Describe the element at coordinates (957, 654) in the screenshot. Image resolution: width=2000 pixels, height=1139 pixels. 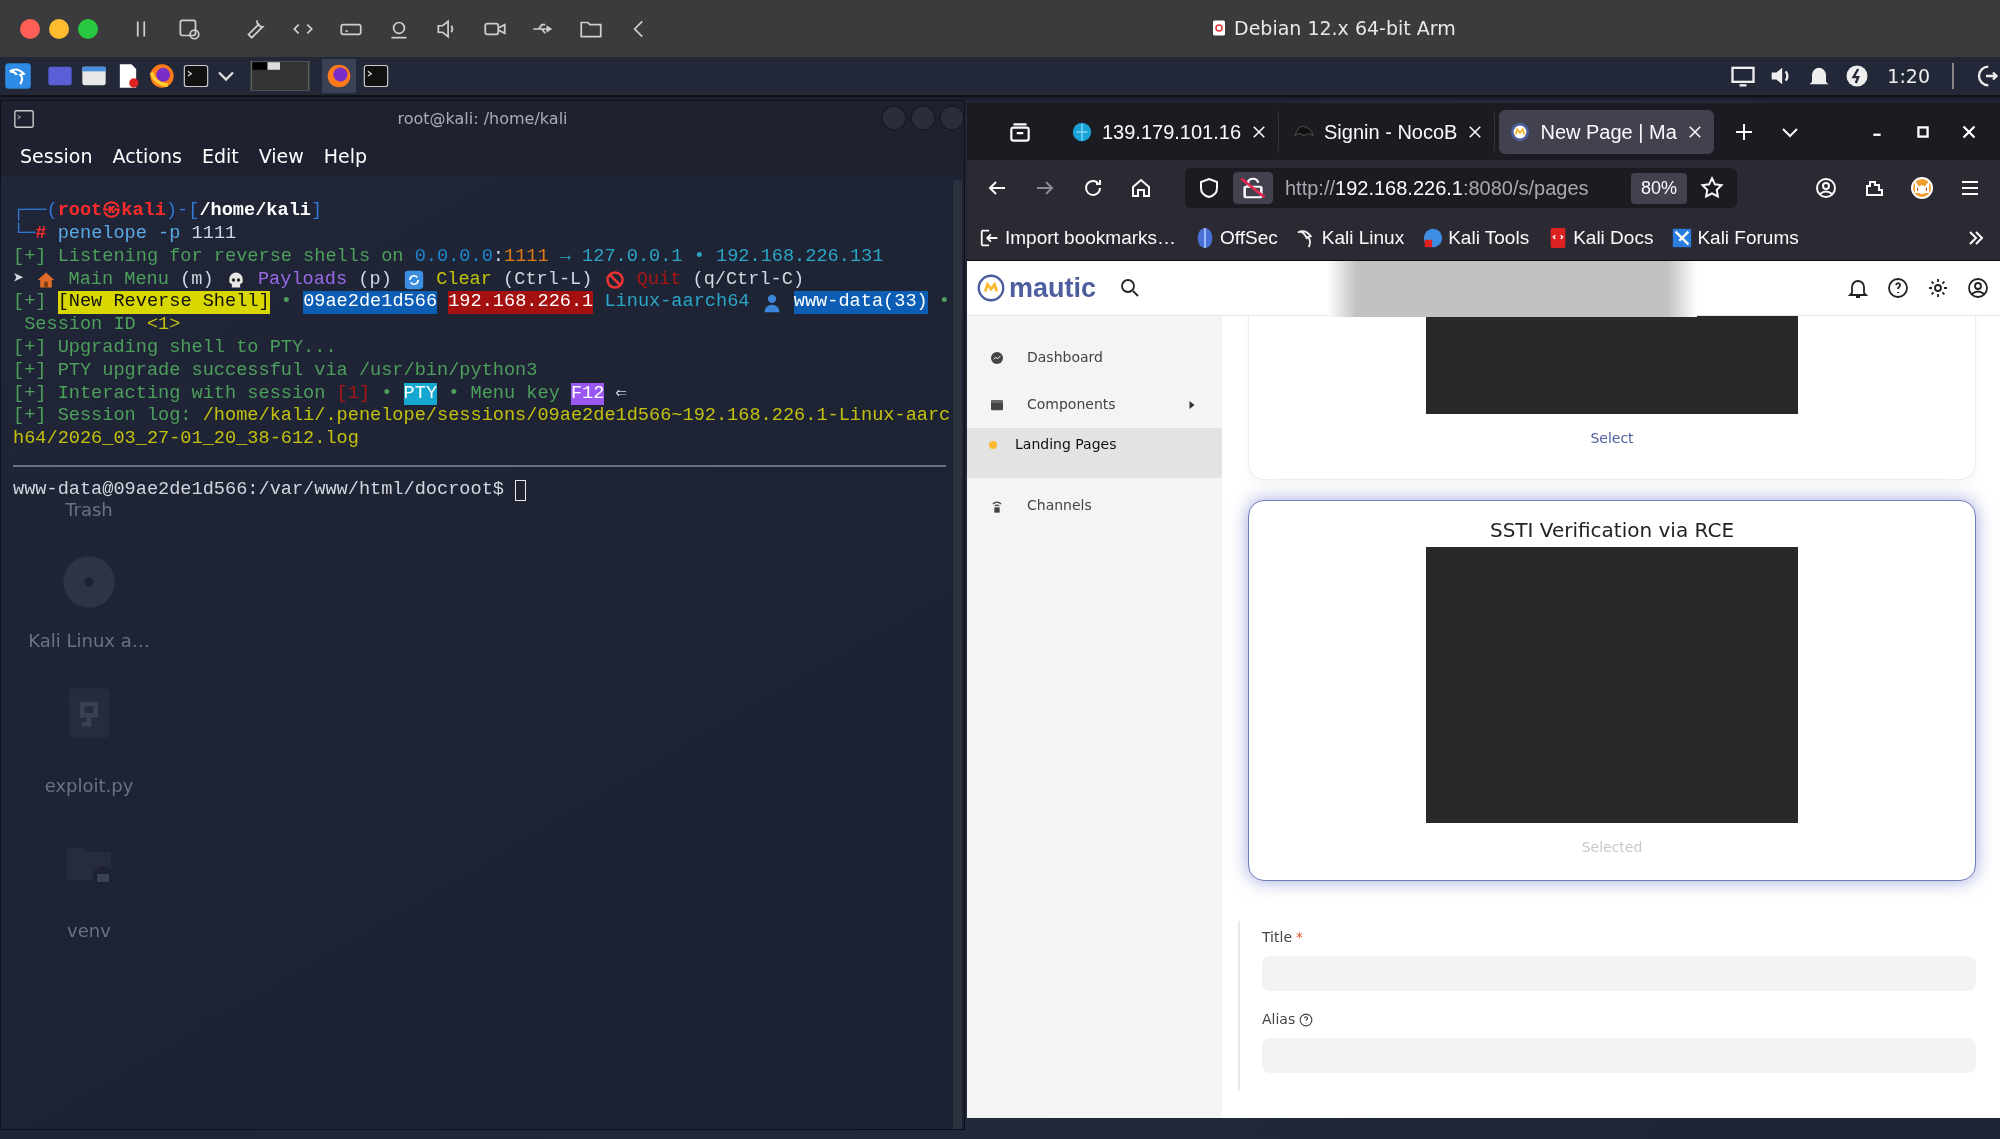
I see `scrollbar` at that location.